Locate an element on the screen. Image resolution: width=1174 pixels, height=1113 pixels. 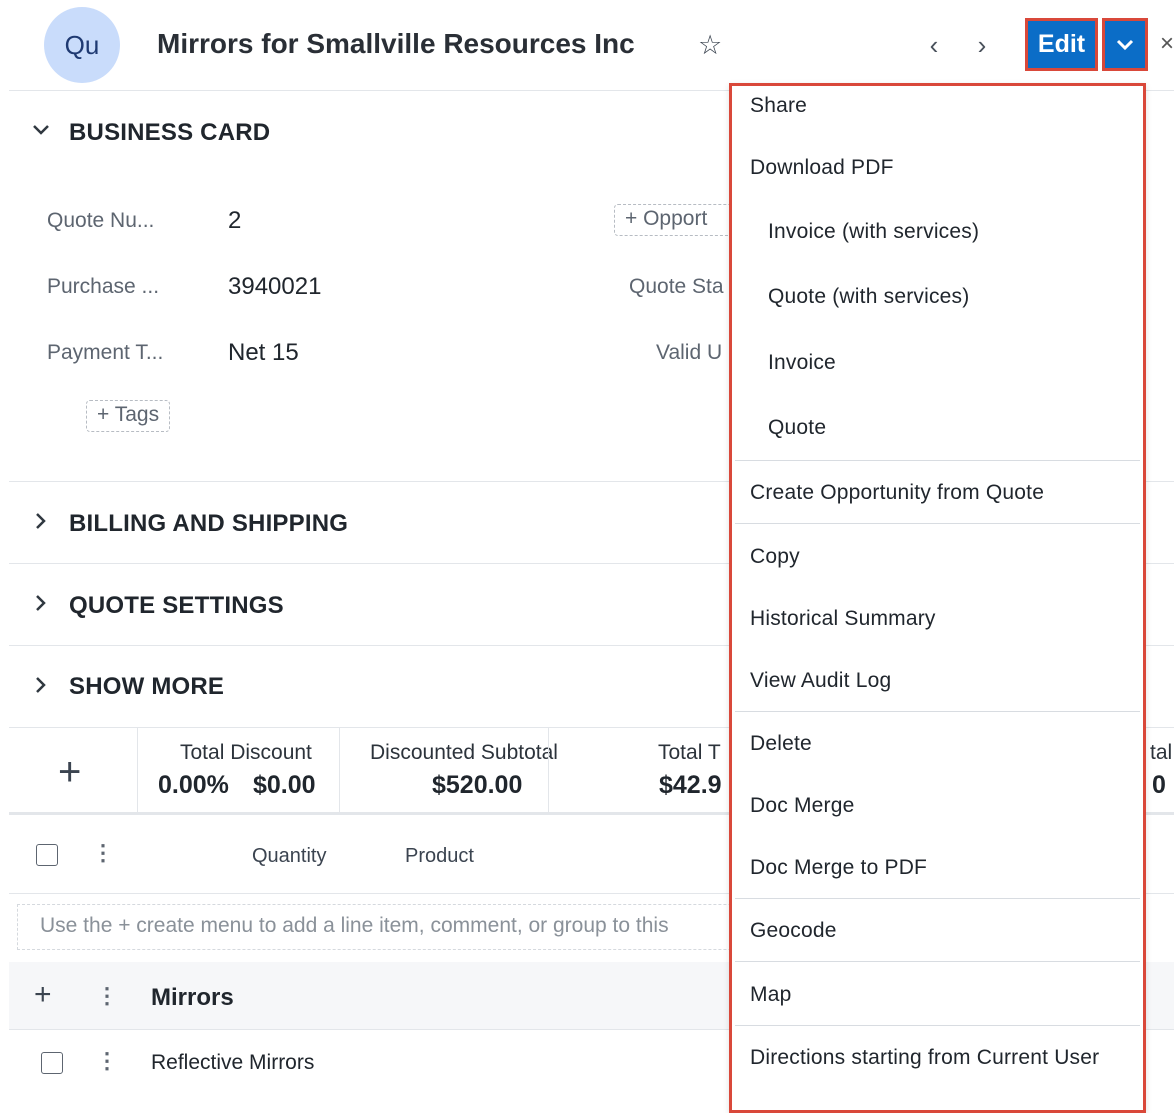
menu-item-map: Map is located at coordinates (770, 995).